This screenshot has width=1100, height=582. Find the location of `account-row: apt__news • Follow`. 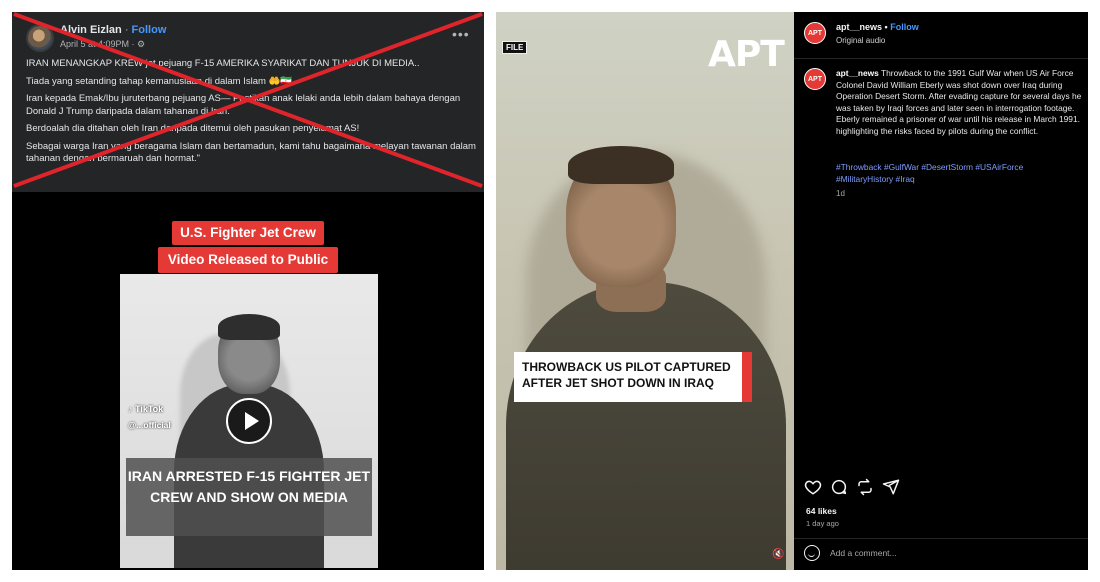

account-row: apt__news • Follow is located at coordinates (877, 27).